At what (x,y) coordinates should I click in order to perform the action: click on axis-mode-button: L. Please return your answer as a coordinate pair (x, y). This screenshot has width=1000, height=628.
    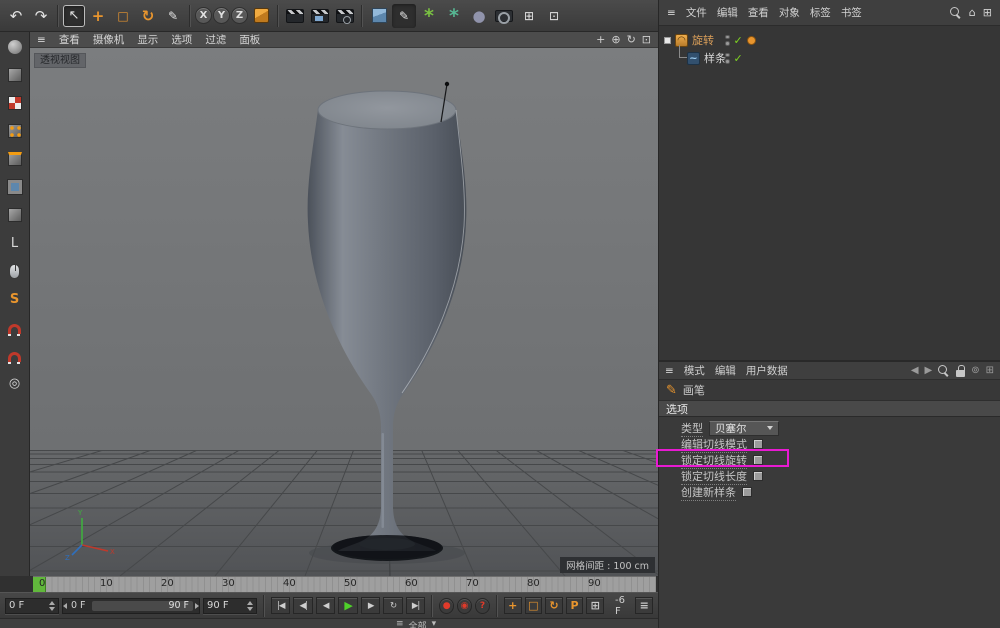
    Looking at the image, I should click on (15, 243).